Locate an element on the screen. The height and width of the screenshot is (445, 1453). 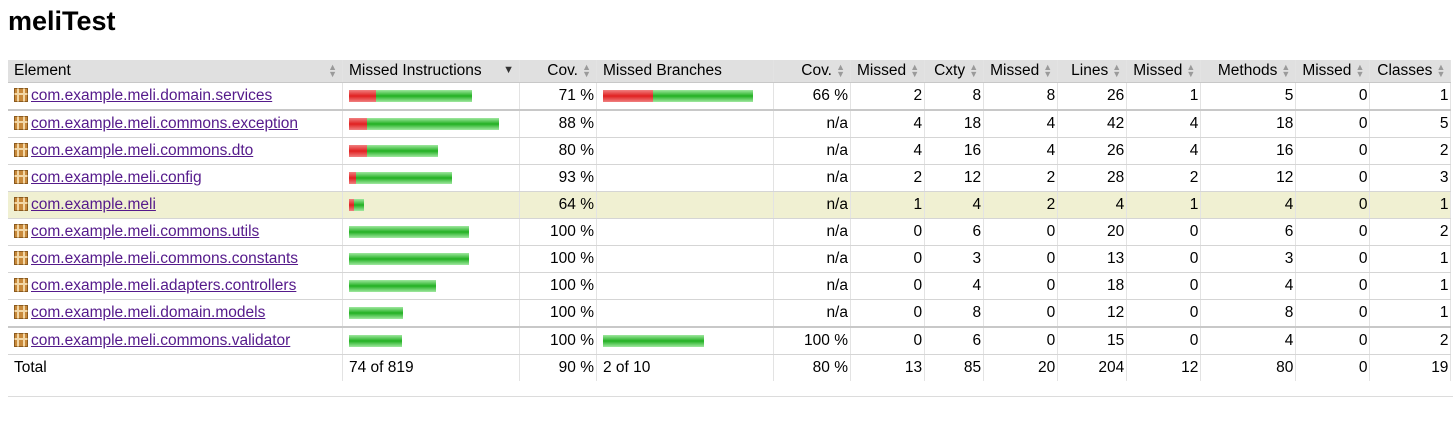
package-cell: com.example.meli.commons.utils is located at coordinates (175, 232).